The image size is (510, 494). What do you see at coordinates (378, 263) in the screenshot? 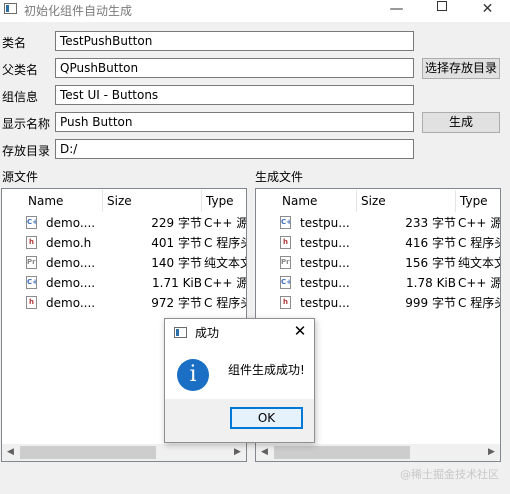
I see `file-row: Pri testpu... 156 字节 纯文本文` at bounding box center [378, 263].